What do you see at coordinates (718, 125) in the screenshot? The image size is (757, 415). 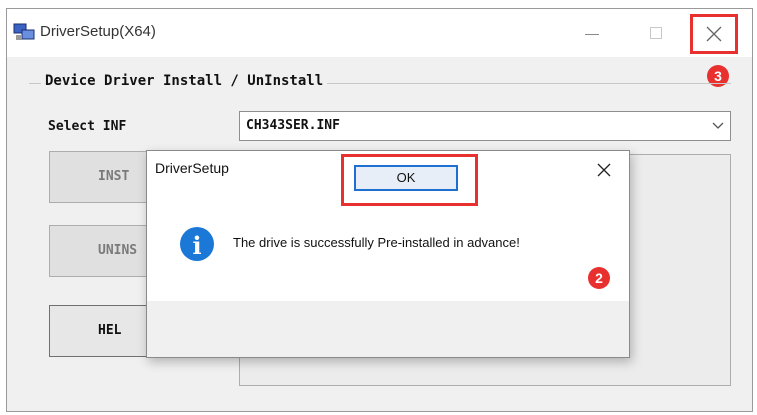 I see `chevron-down-icon` at bounding box center [718, 125].